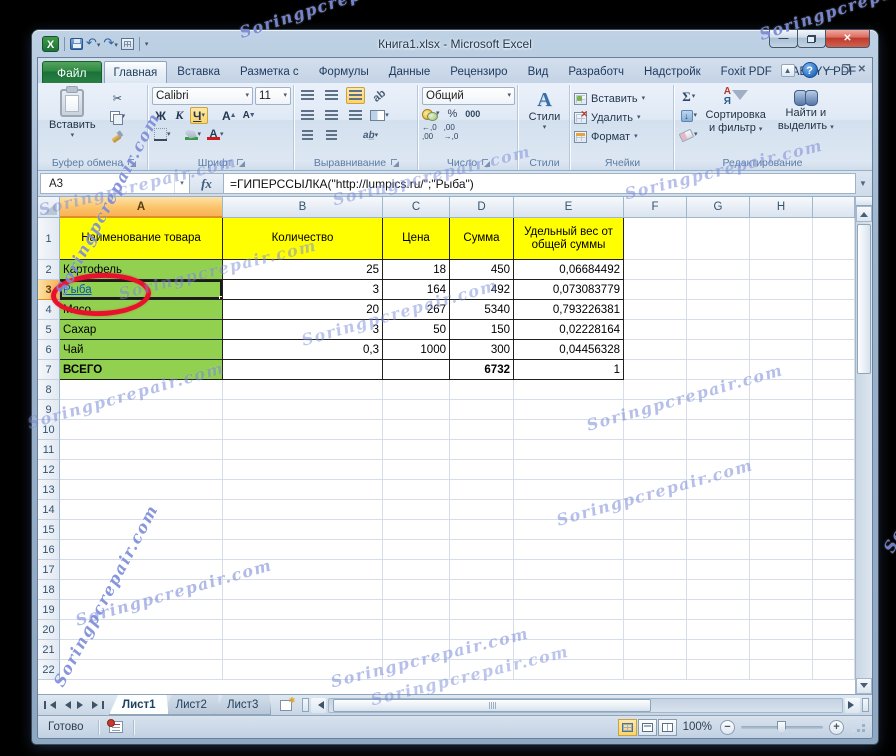 The width and height of the screenshot is (896, 756). I want to click on row-header-13: 13, so click(49, 490).